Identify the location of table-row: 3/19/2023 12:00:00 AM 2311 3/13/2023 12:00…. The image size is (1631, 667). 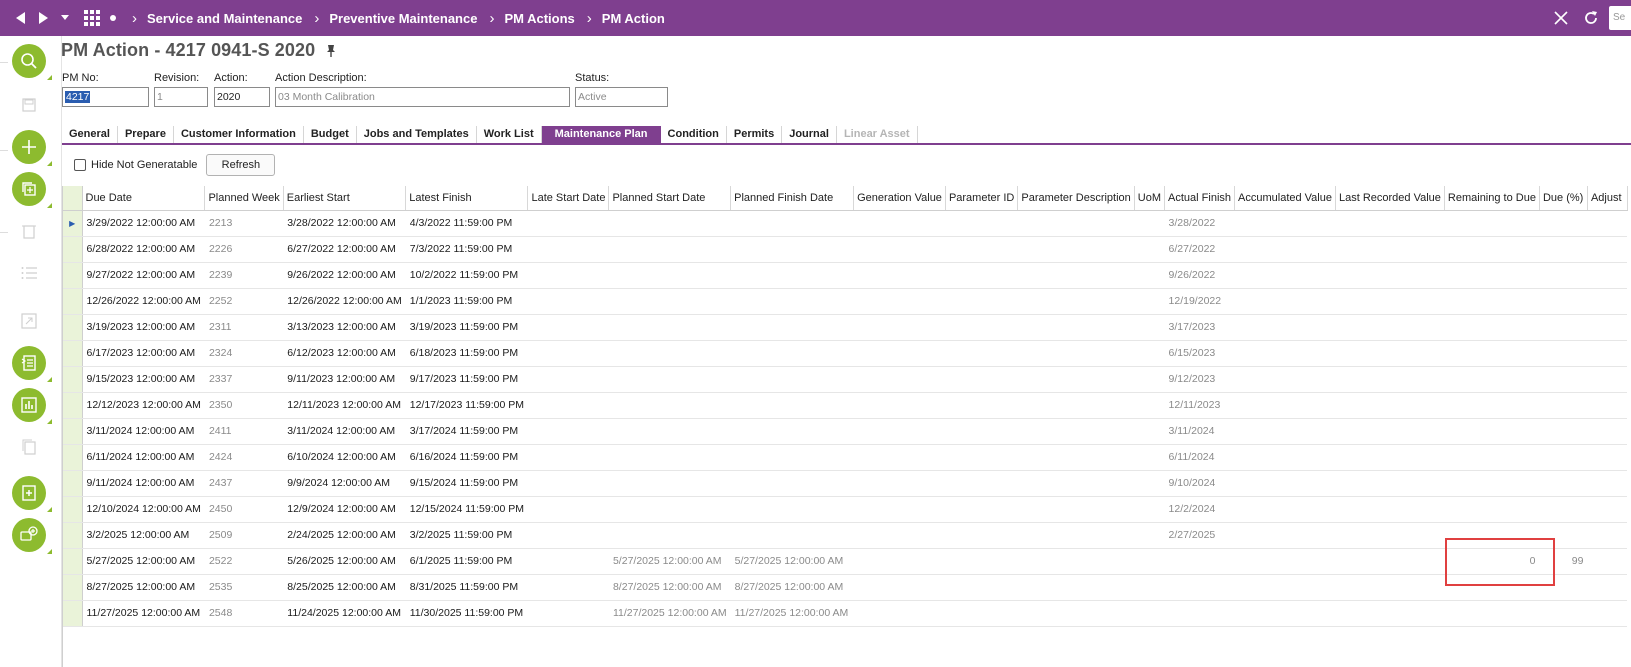
(845, 327).